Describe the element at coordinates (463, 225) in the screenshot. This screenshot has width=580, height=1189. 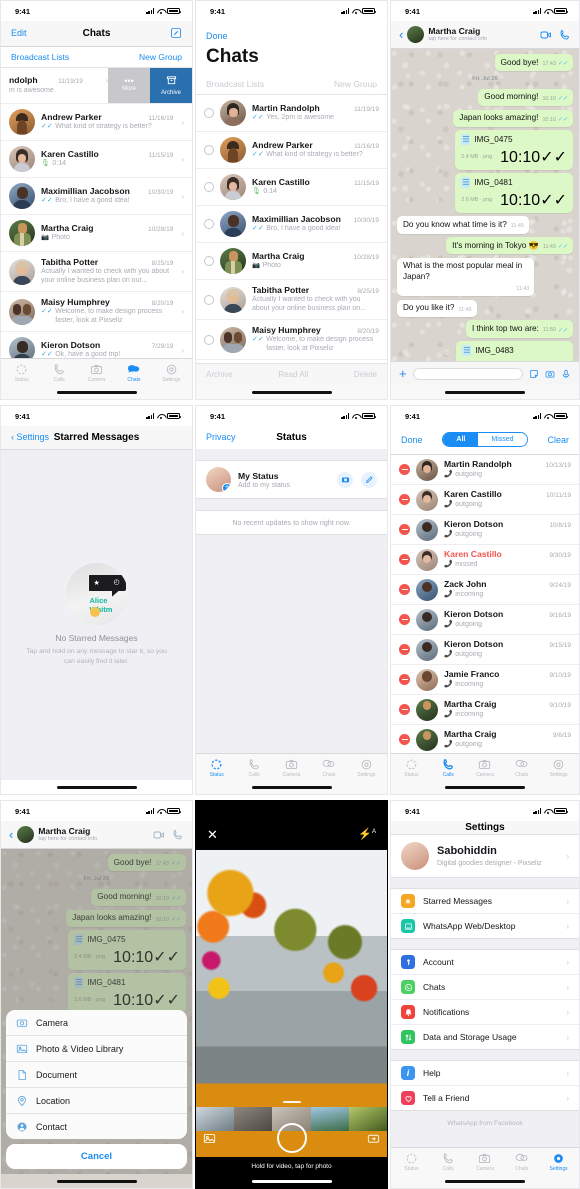
I see `message-bubble: Do you know what time is it? 11:45` at that location.